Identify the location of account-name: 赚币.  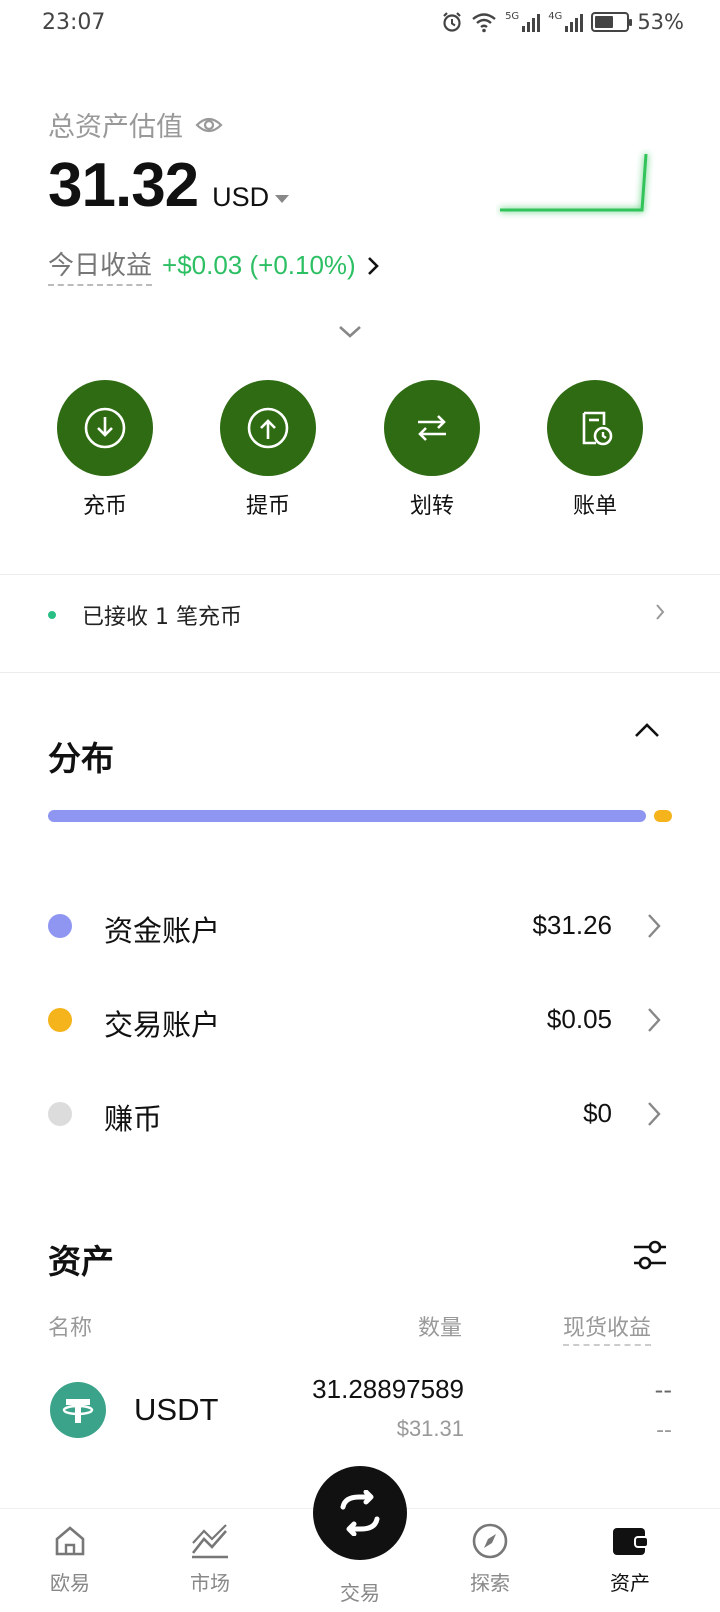
(133, 1119).